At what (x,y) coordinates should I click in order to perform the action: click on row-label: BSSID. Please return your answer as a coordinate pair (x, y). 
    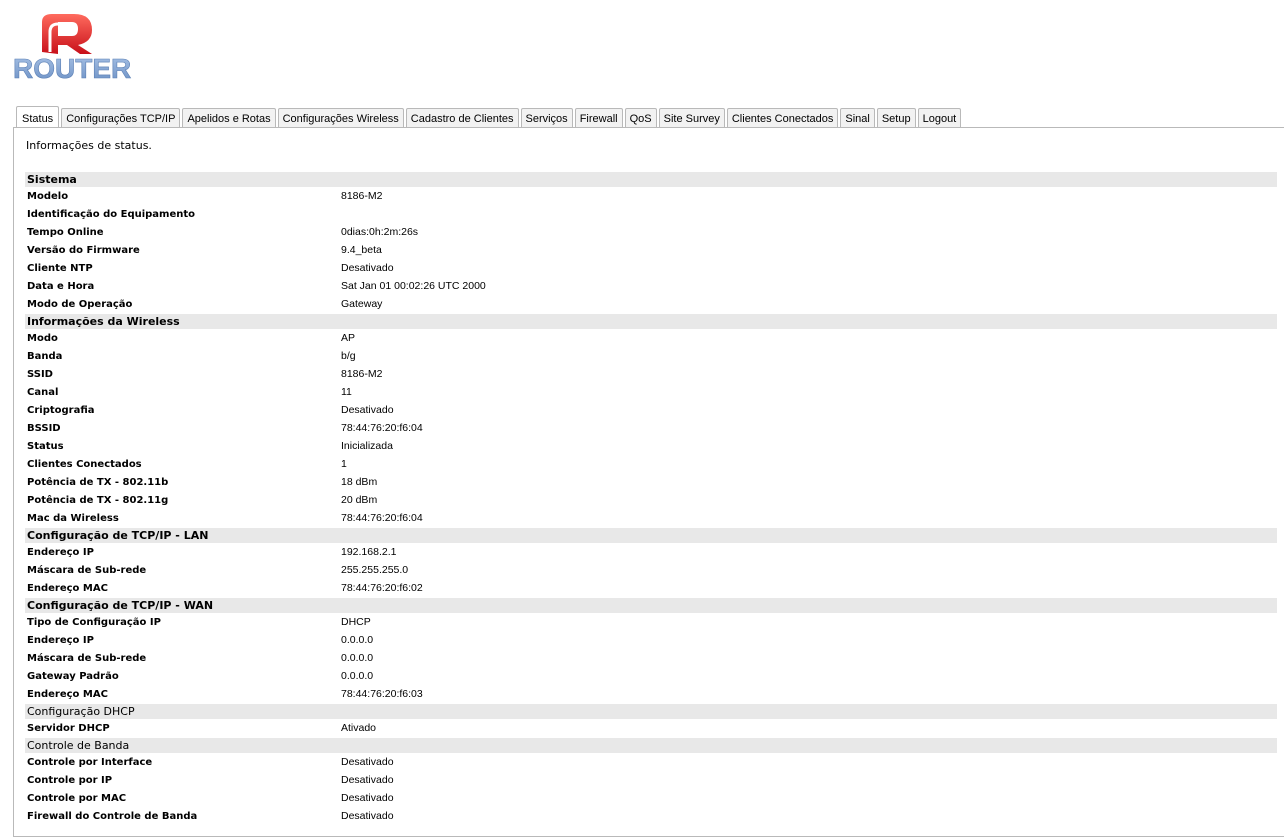
    Looking at the image, I should click on (44, 428).